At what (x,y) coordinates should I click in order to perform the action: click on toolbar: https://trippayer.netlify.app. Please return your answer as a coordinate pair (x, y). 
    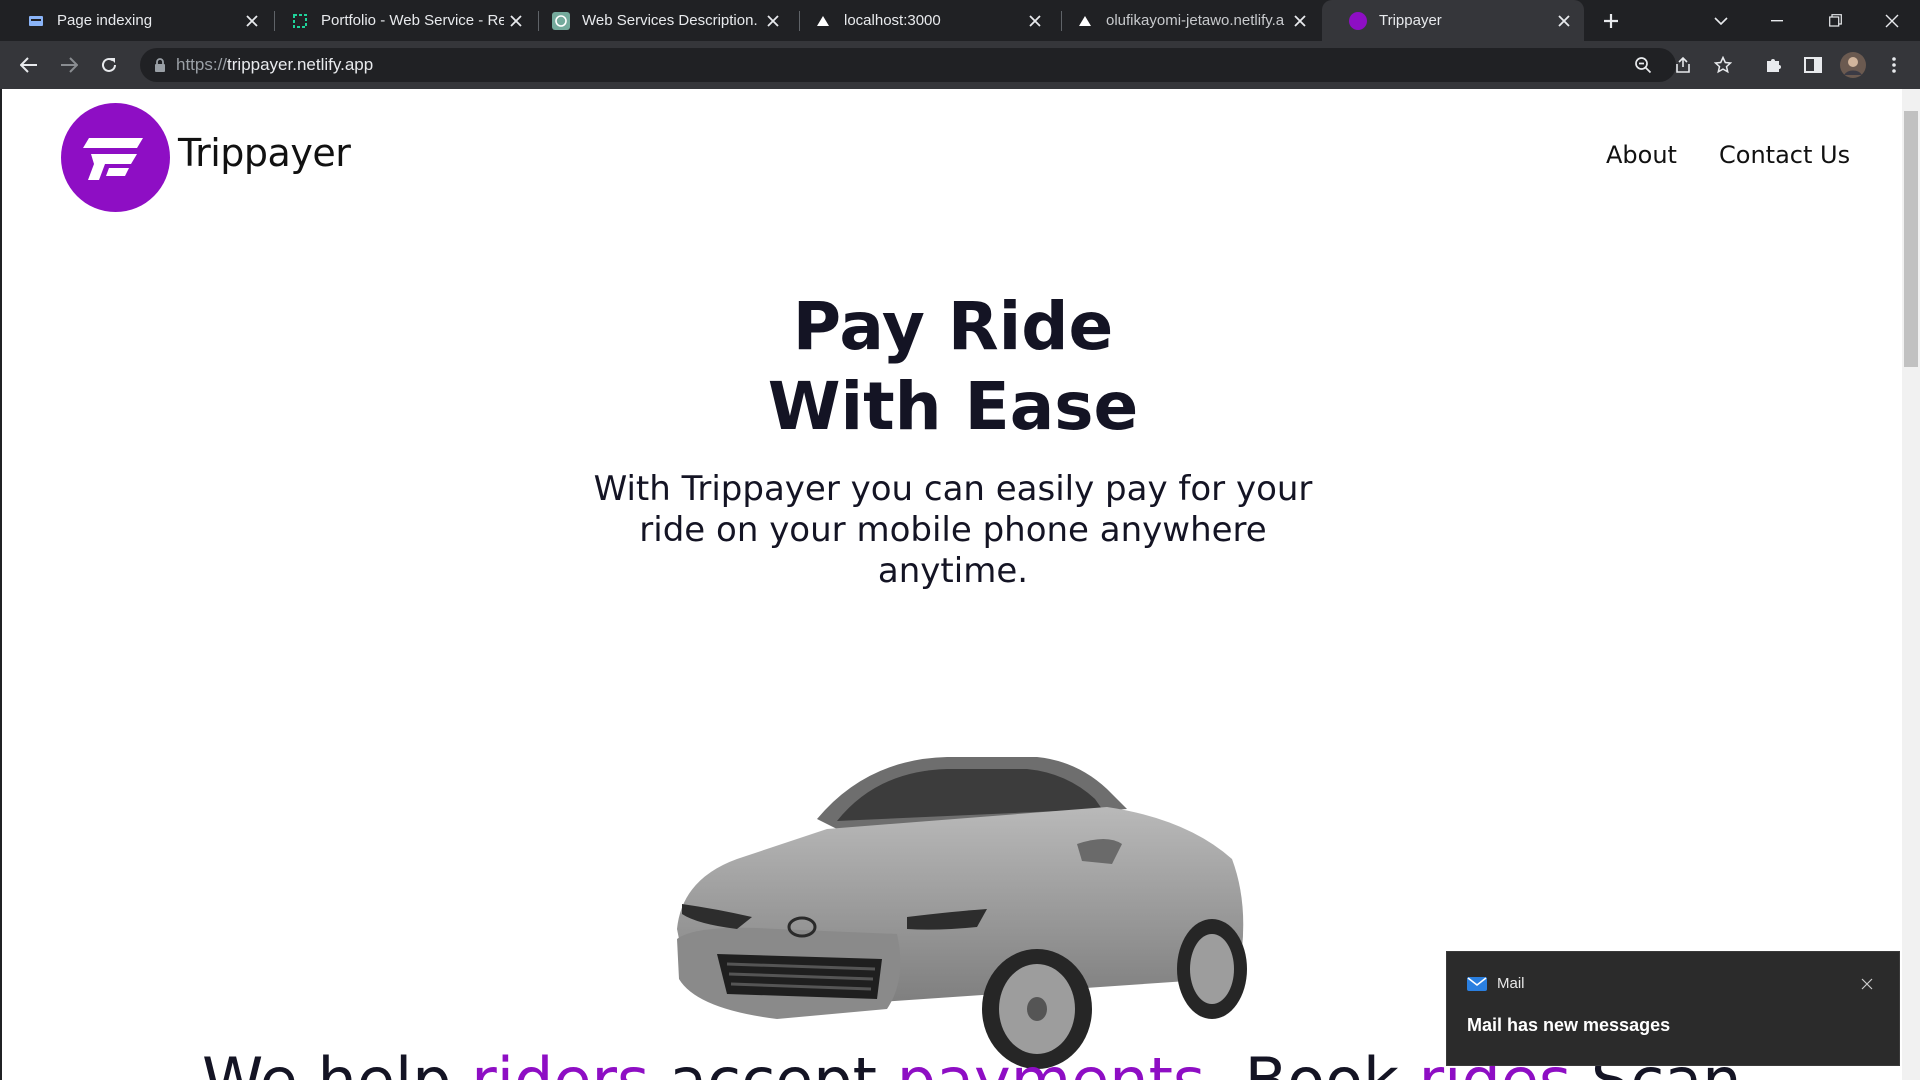
    Looking at the image, I should click on (960, 65).